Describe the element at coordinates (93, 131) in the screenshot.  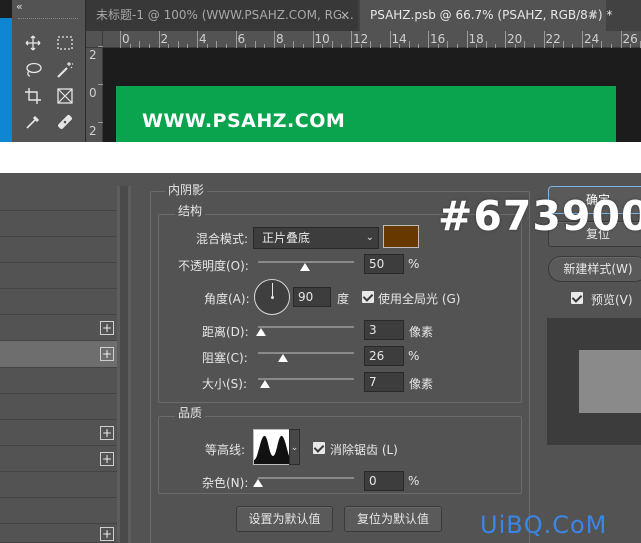
I see `ruler-number: 2` at that location.